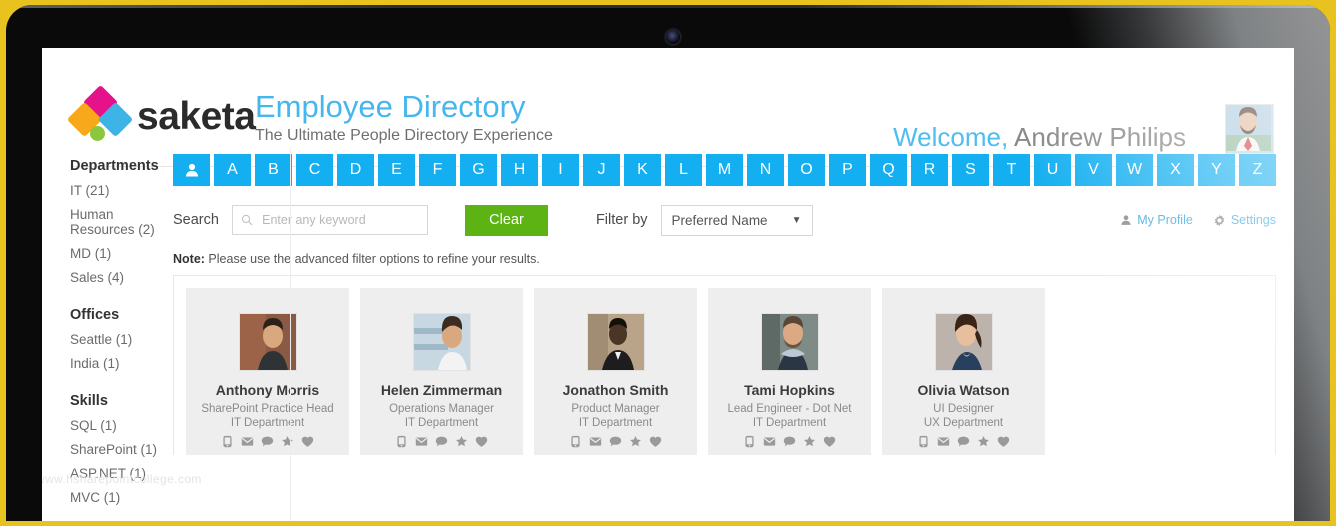 The width and height of the screenshot is (1336, 526). Describe the element at coordinates (1253, 220) in the screenshot. I see `settings-label: Settings` at that location.